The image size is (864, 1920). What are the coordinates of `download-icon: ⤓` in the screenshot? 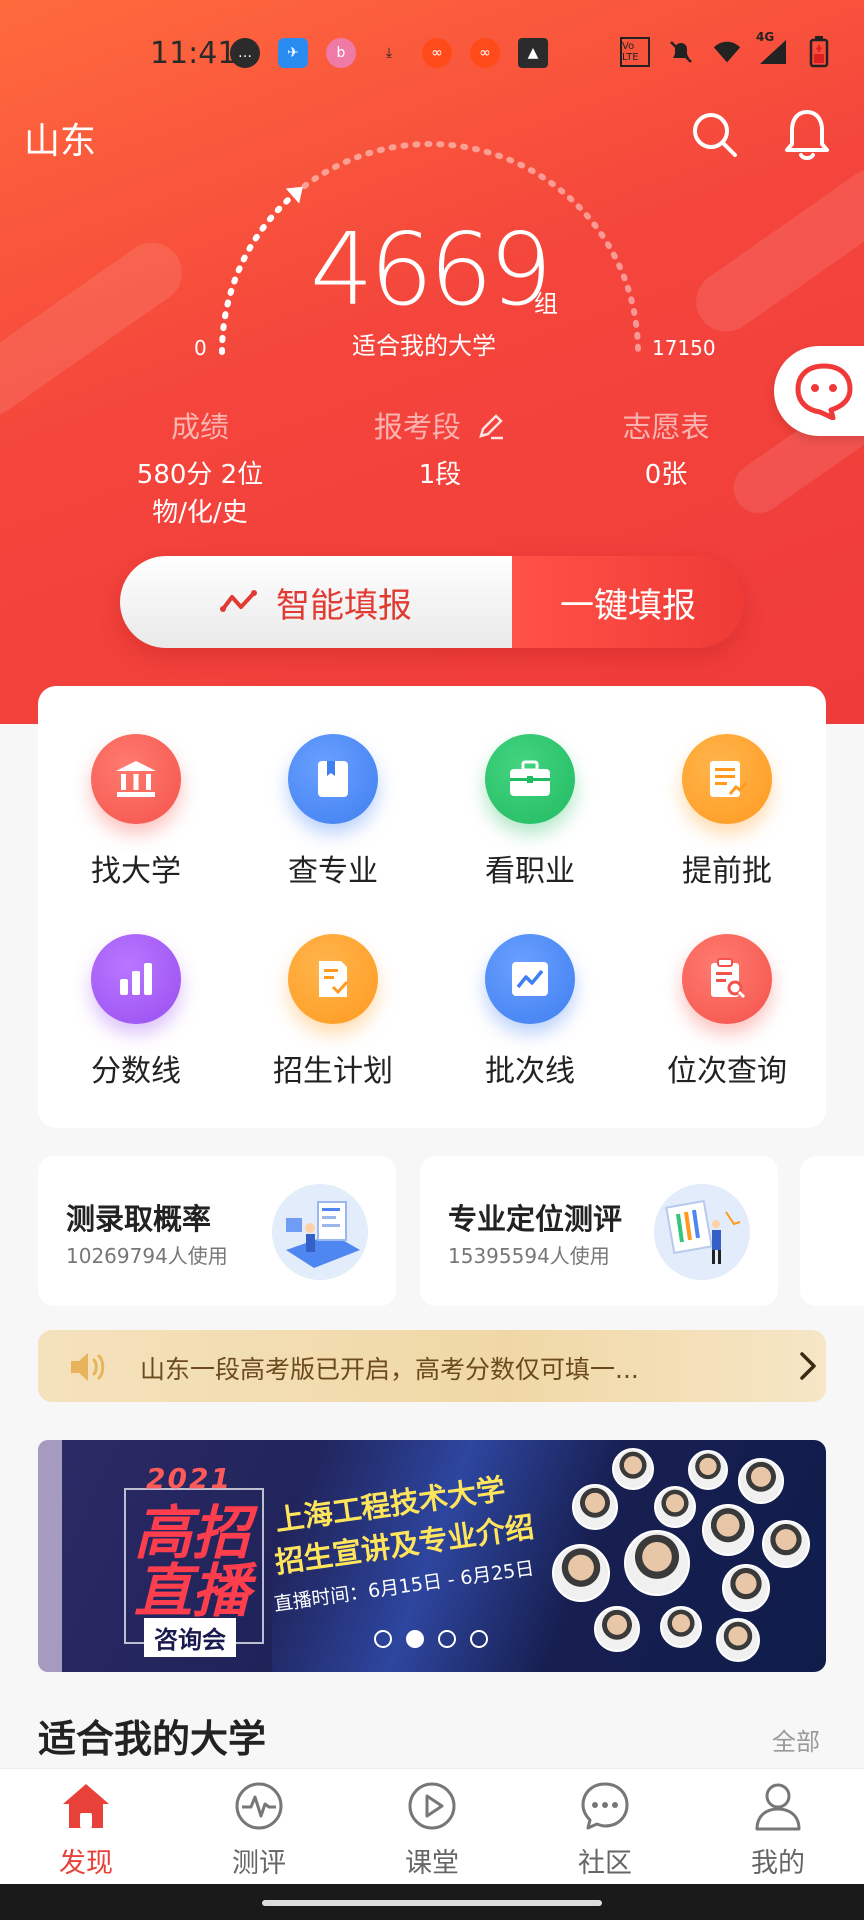 It's located at (389, 53).